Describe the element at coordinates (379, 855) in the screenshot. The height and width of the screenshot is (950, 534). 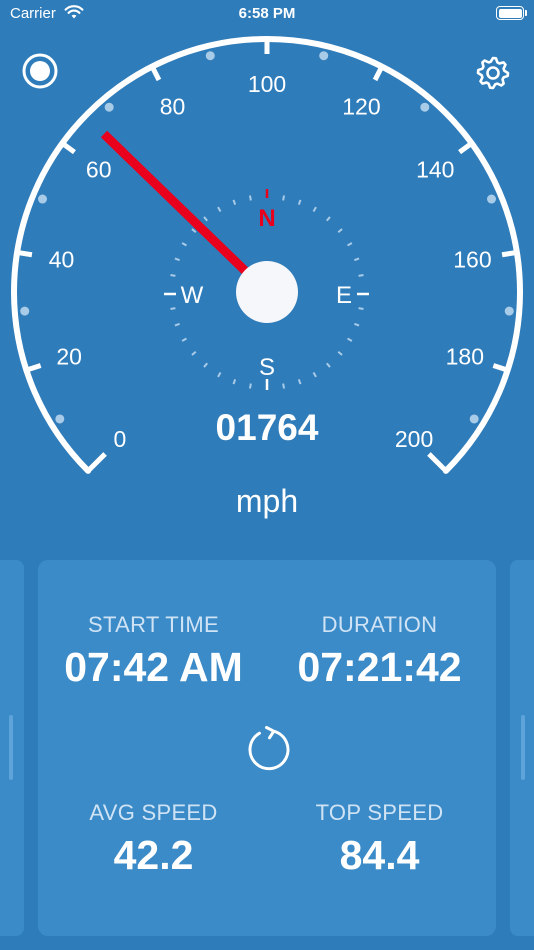
I see `top-speed-value: 84.4` at that location.